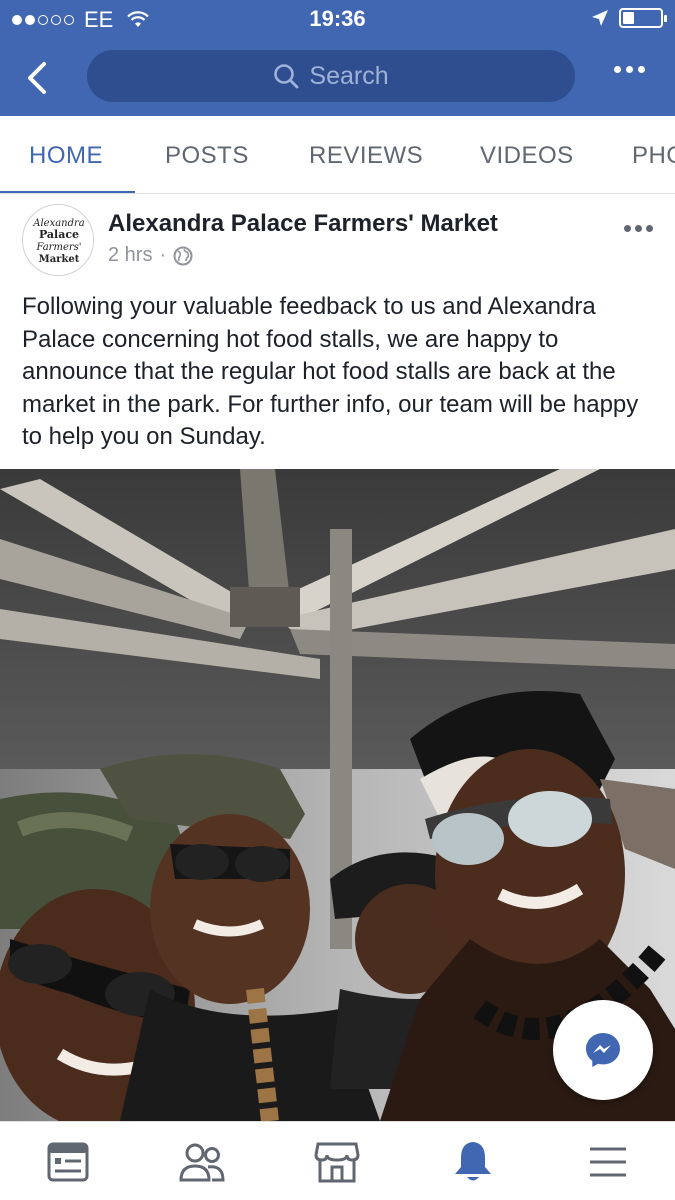  What do you see at coordinates (527, 156) in the screenshot?
I see `tab-videos: VIDEOS` at bounding box center [527, 156].